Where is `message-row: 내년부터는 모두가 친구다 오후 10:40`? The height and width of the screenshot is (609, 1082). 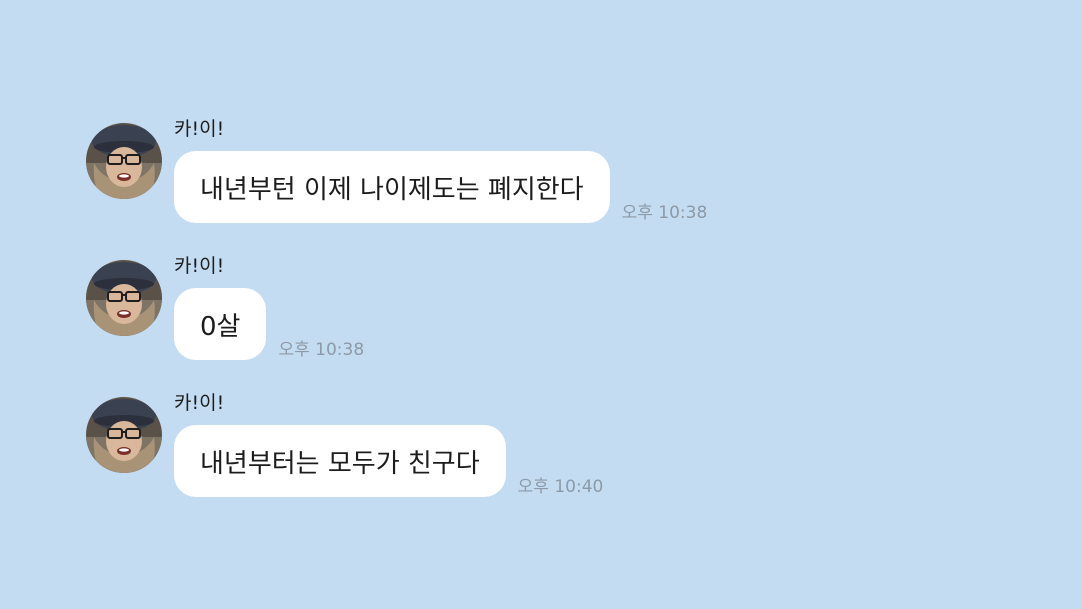 message-row: 내년부터는 모두가 친구다 오후 10:40 is located at coordinates (388, 461).